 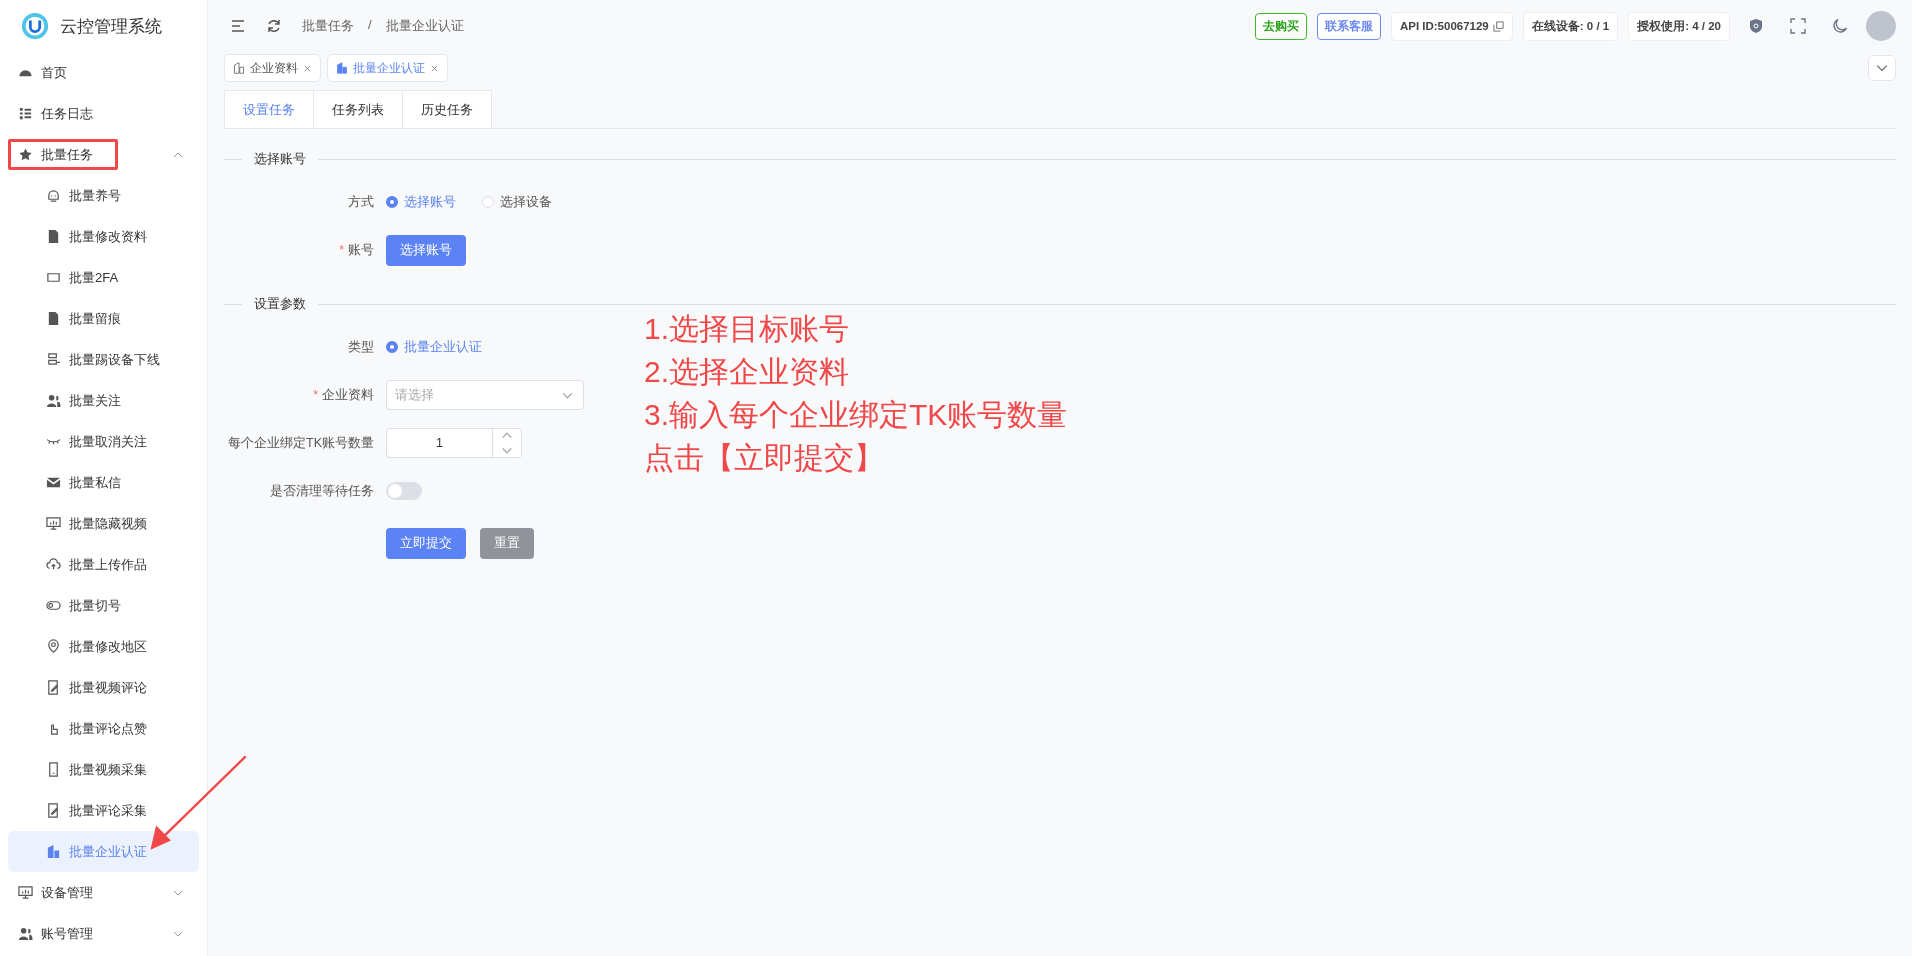 I want to click on license-usage: 授权使用: 4 / 20, so click(x=1679, y=26).